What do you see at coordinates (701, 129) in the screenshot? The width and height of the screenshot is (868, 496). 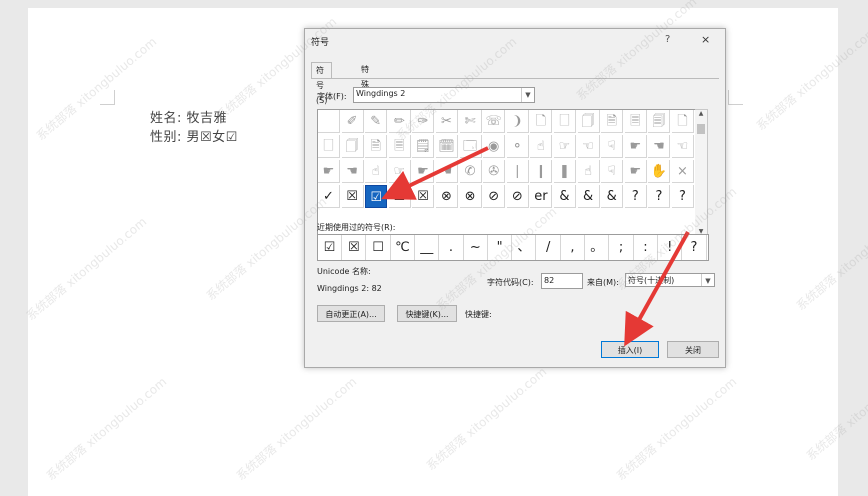 I see `scroll-thumb` at bounding box center [701, 129].